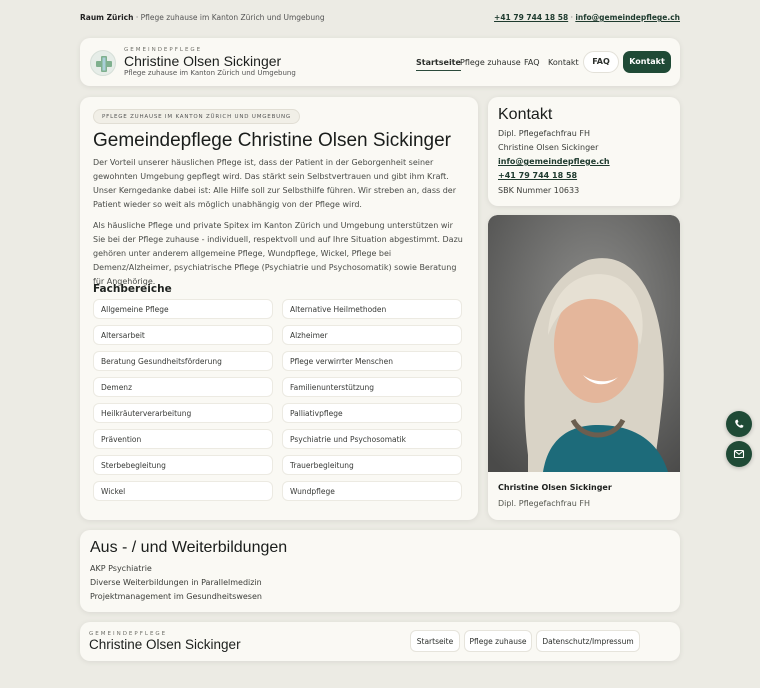  I want to click on fachbereich-item: Beratung Gesundheitsförderung, so click(183, 361).